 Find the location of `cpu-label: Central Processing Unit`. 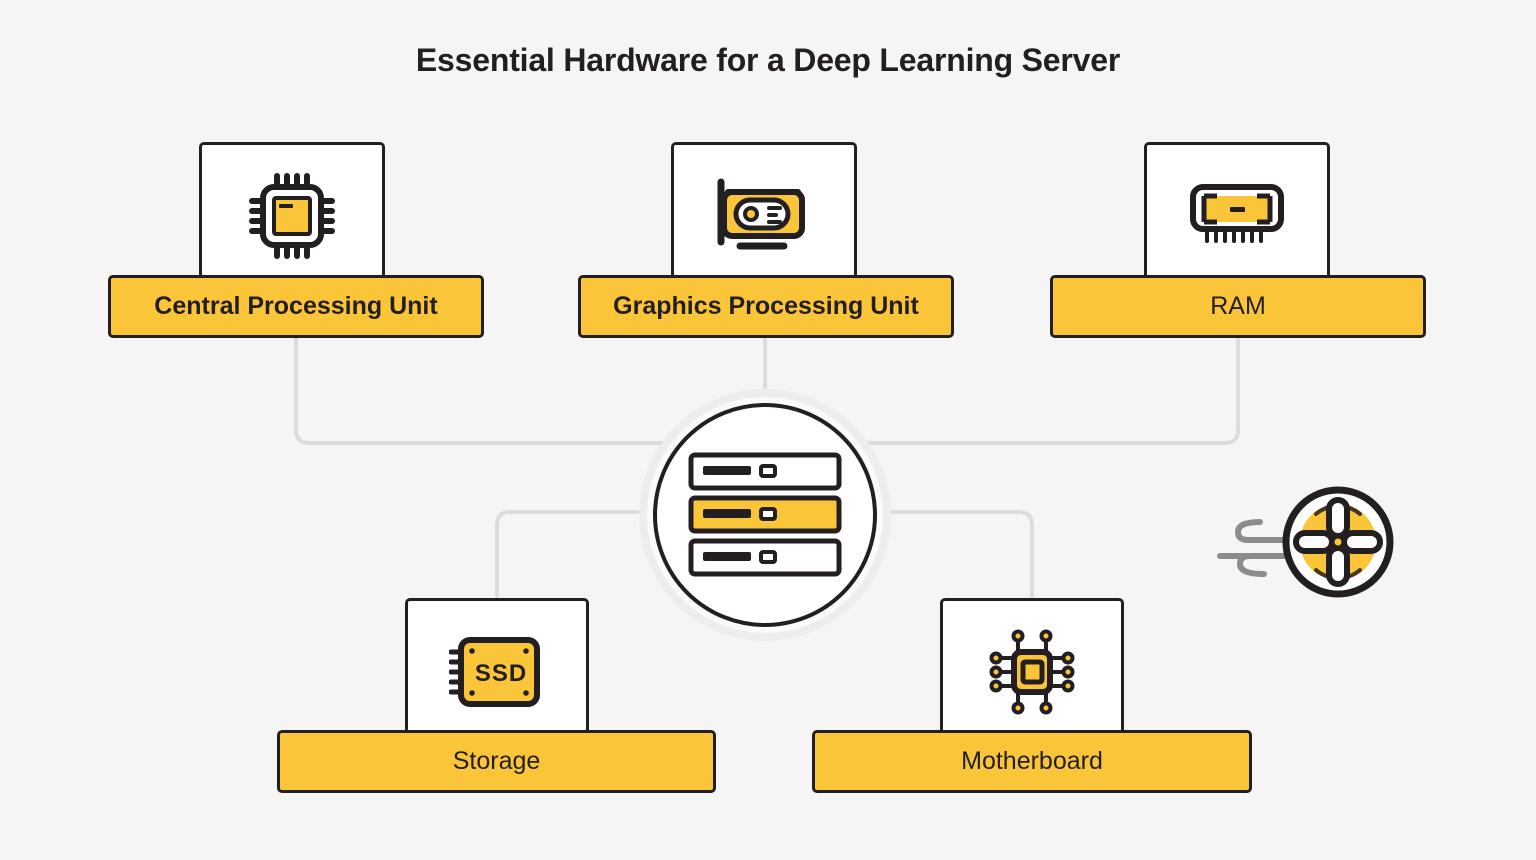

cpu-label: Central Processing Unit is located at coordinates (296, 306).